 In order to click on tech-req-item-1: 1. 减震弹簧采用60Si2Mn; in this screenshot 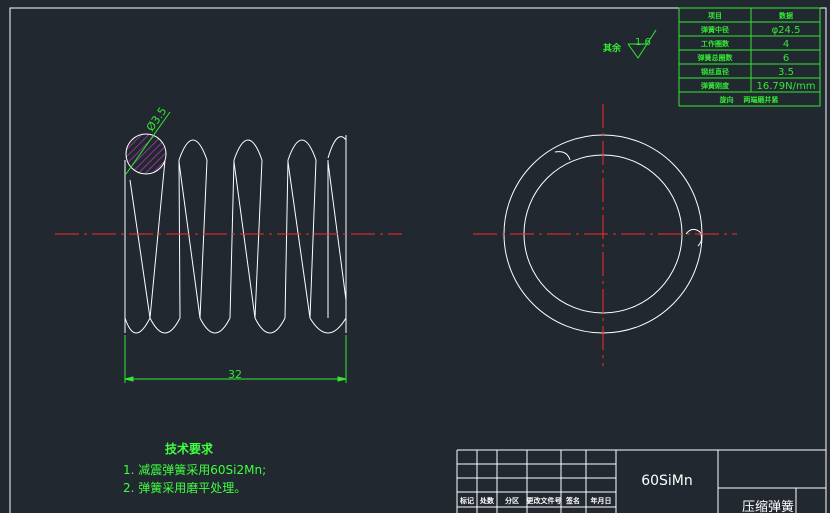, I will do `click(194, 469)`.